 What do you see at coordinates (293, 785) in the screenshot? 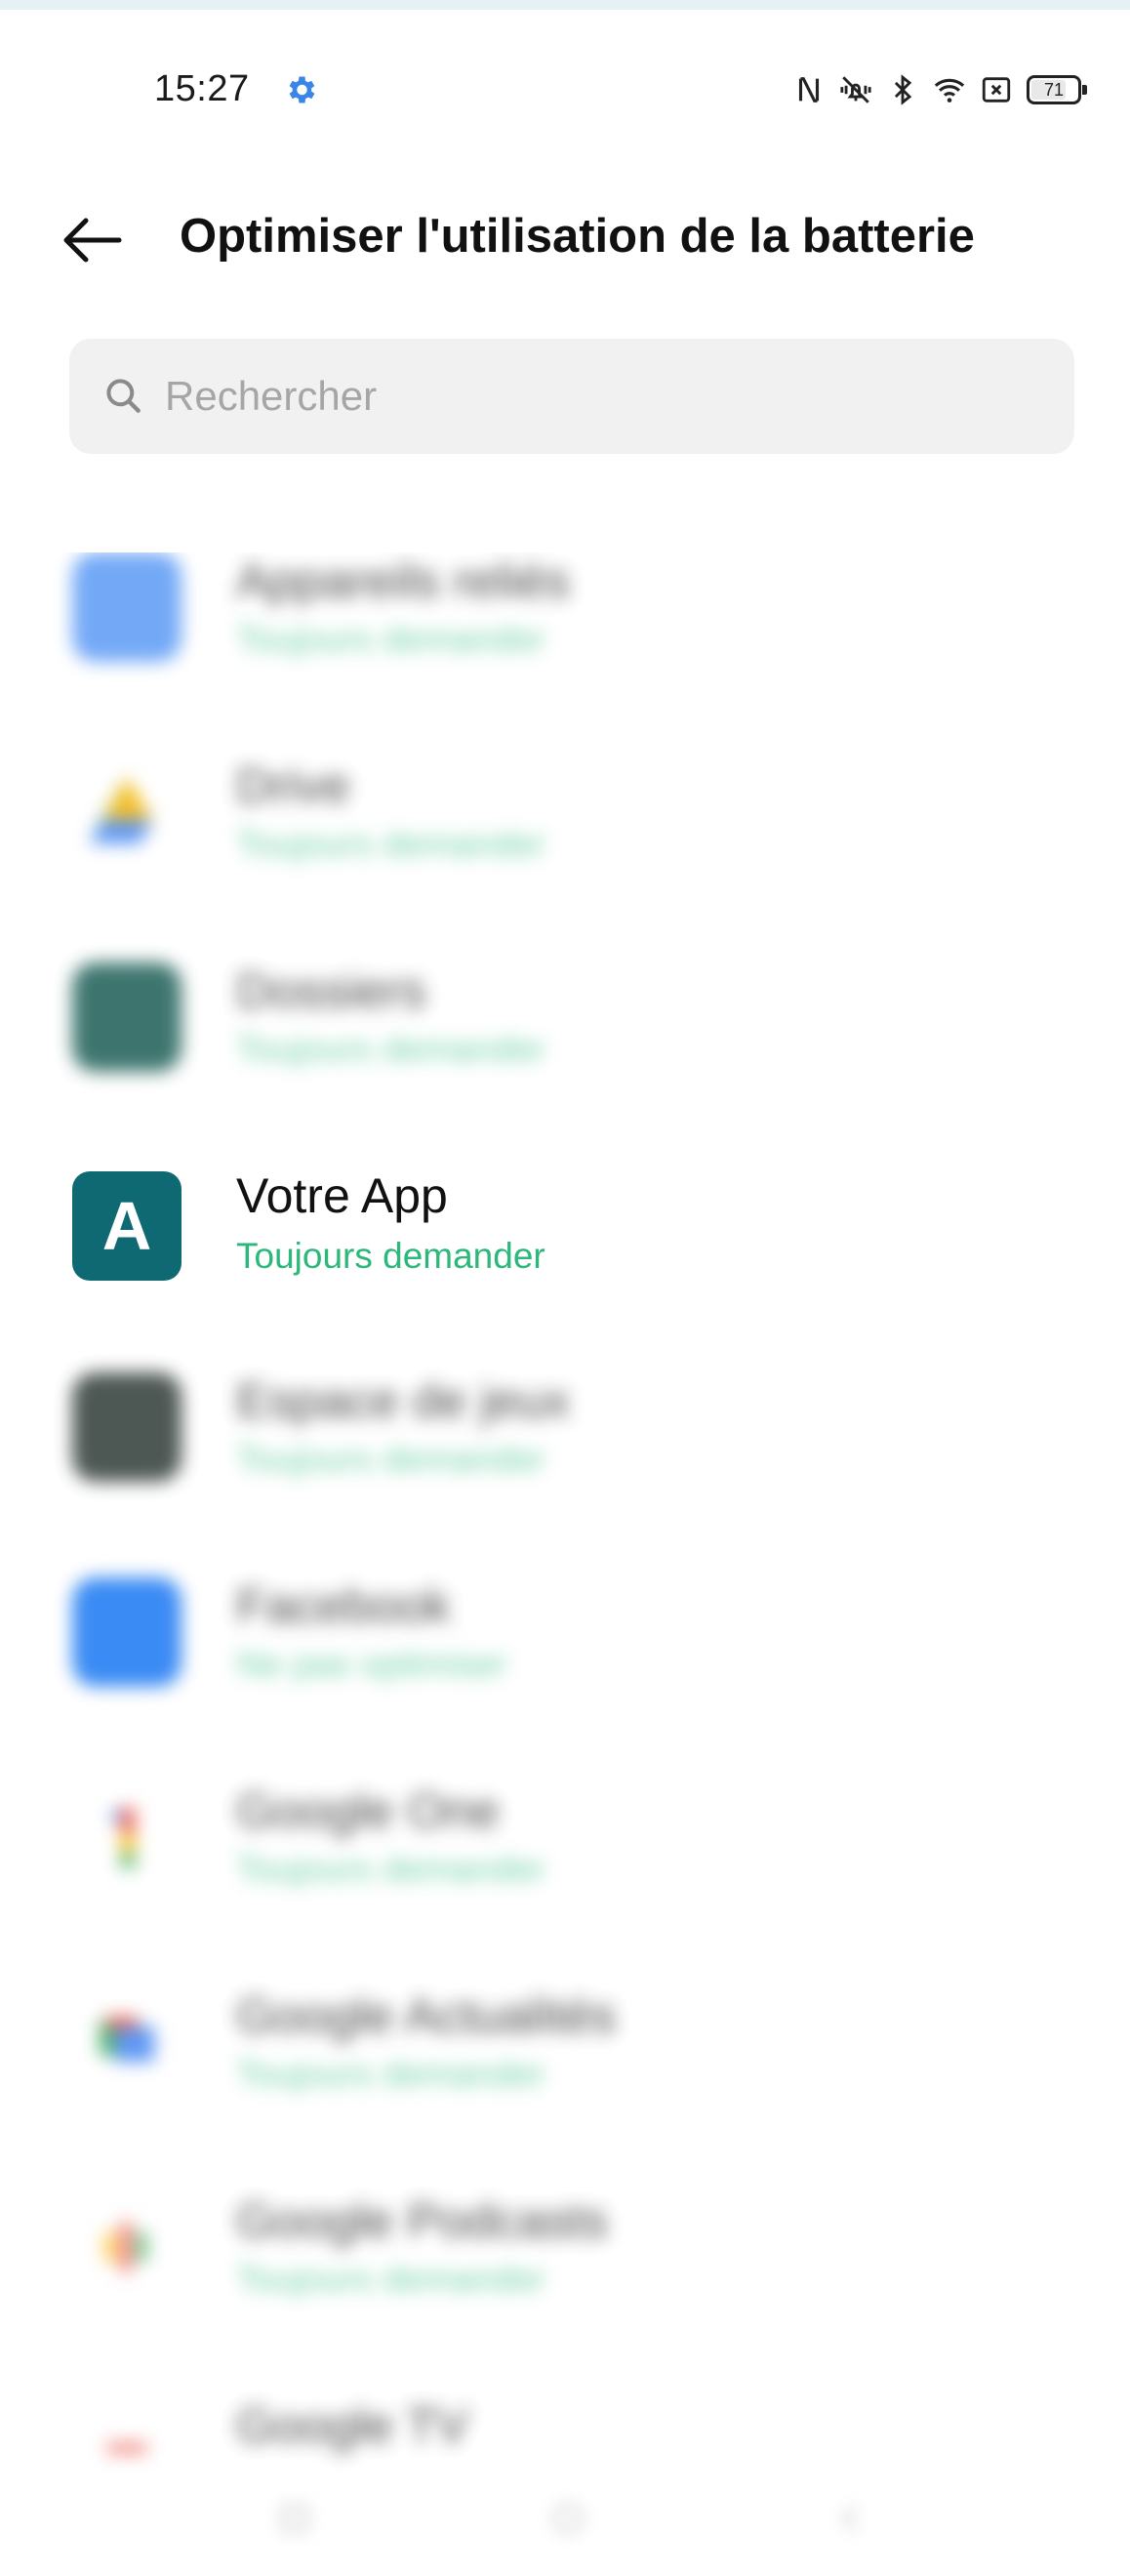
I see `app-name: Drive` at bounding box center [293, 785].